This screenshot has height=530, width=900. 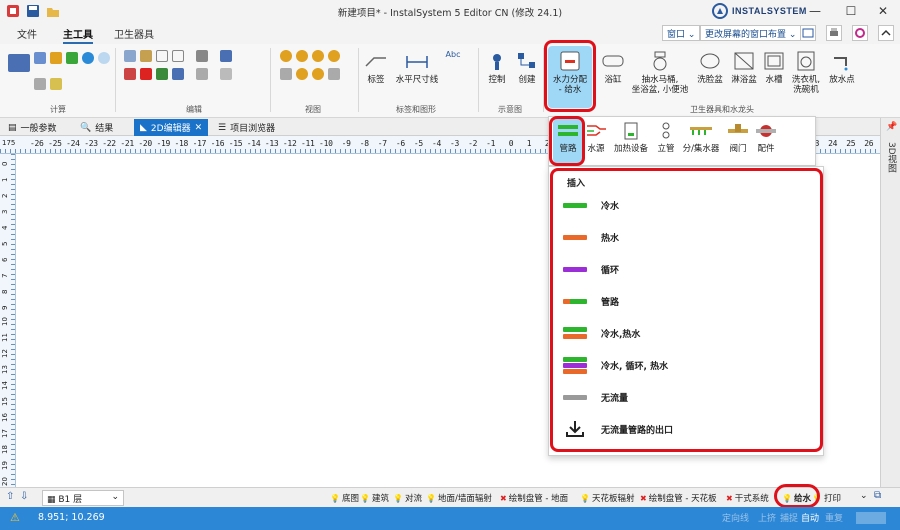 I want to click on window-layout-icon, so click(x=808, y=33).